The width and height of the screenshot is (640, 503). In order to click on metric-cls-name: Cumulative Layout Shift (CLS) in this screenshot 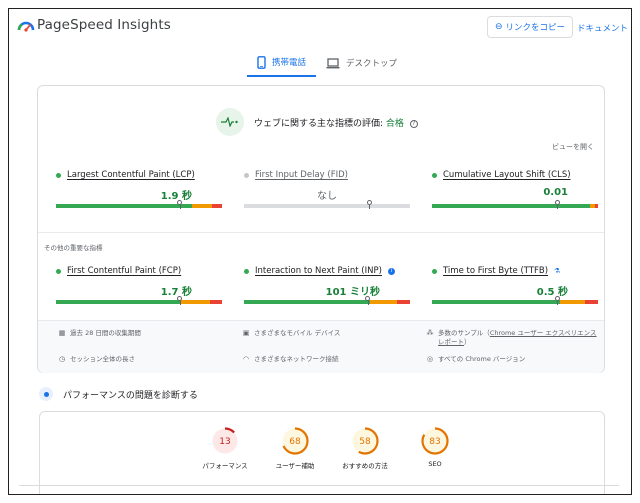, I will do `click(507, 175)`.